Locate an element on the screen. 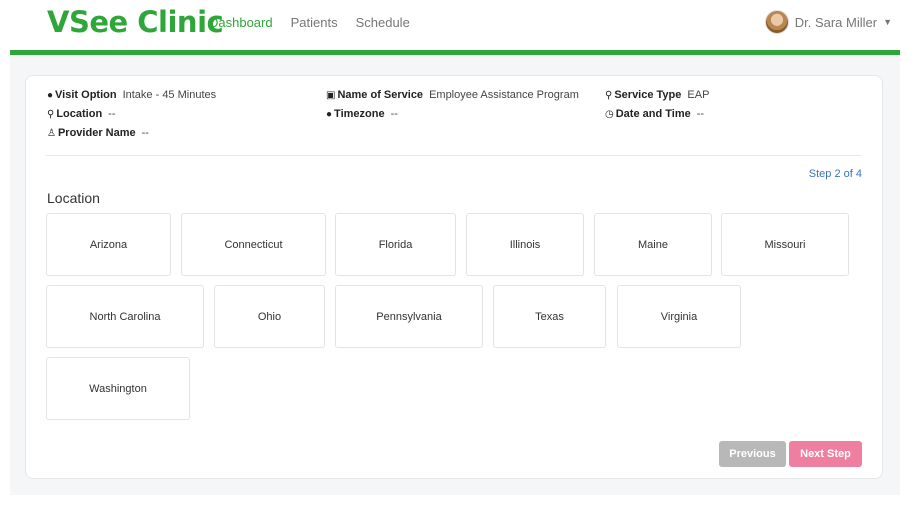  location-option-north-carolina: North Carolina is located at coordinates (125, 316).